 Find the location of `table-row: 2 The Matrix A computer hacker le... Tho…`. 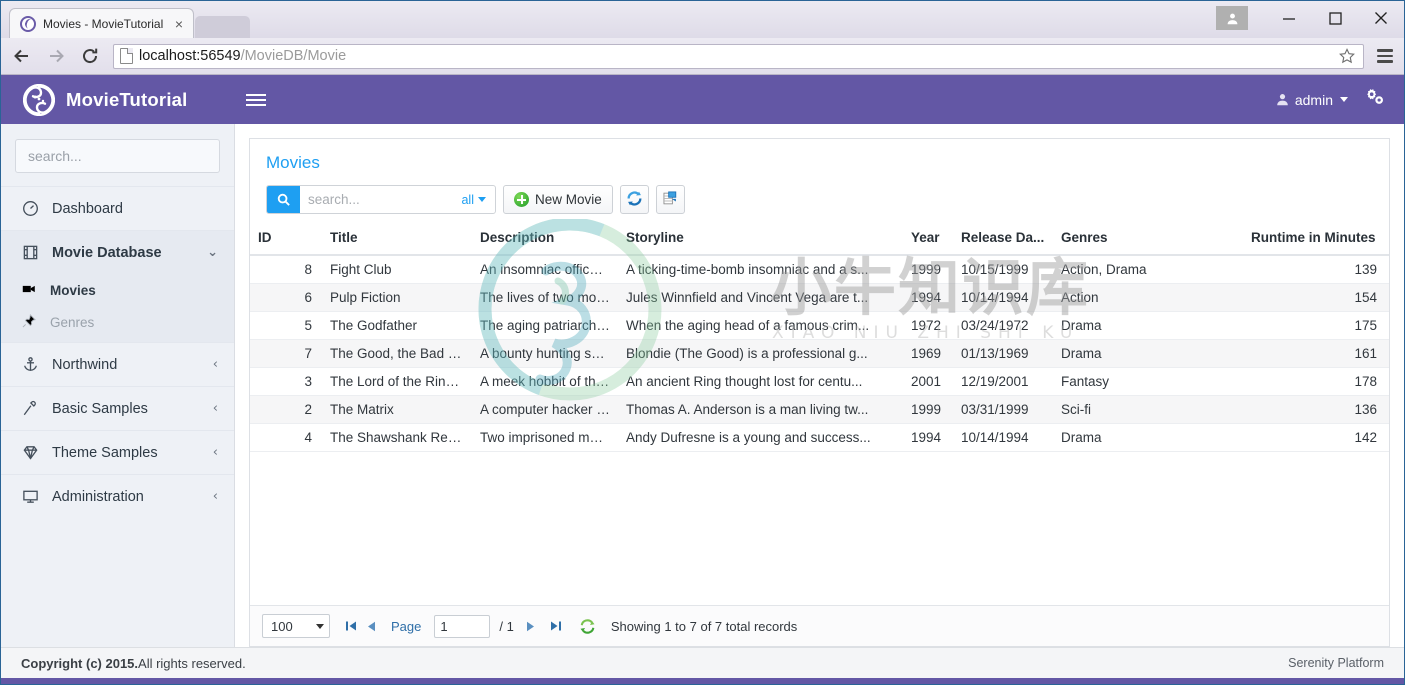

table-row: 2 The Matrix A computer hacker le... Tho… is located at coordinates (819, 409).